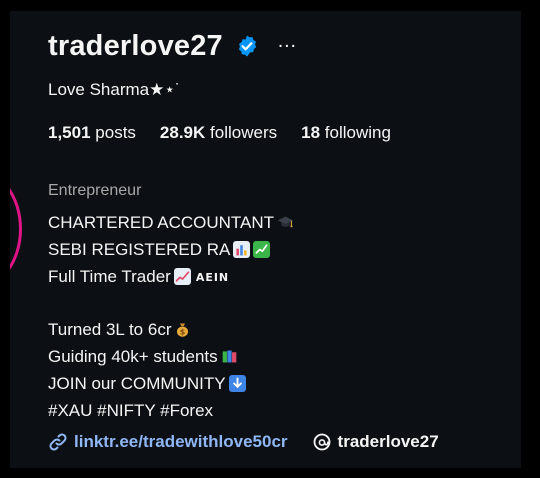 The image size is (540, 478). I want to click on bio-line: JOIN our COMMUNITY, so click(280, 383).